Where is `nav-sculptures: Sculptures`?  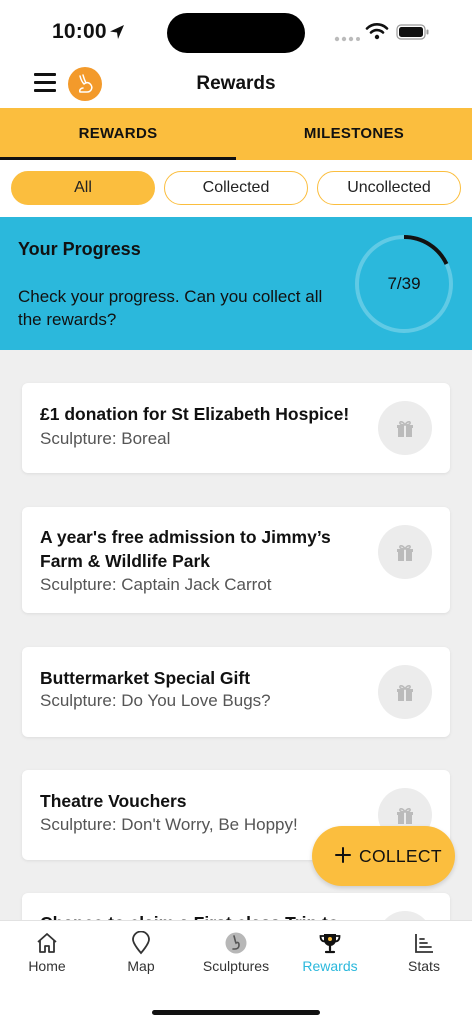 nav-sculptures: Sculptures is located at coordinates (236, 952).